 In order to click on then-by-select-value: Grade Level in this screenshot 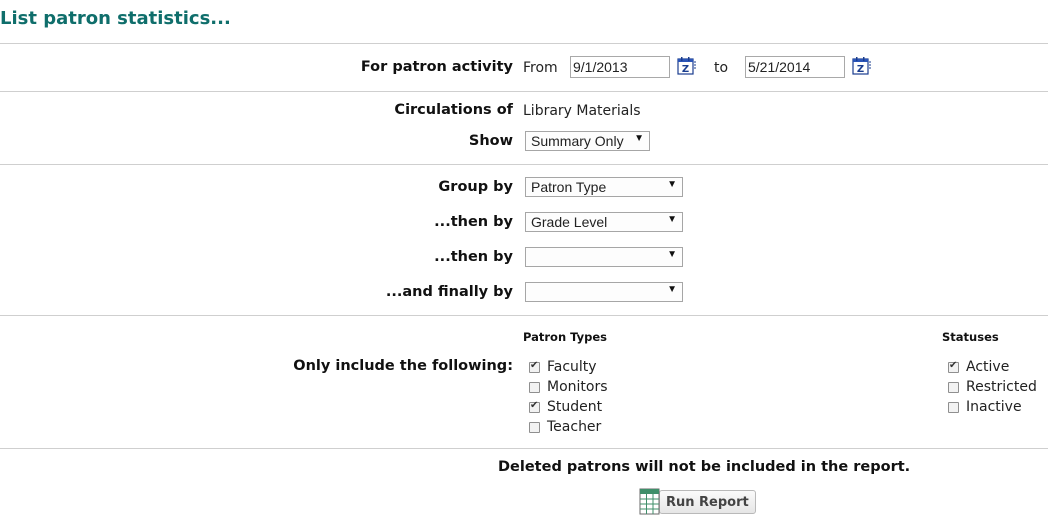, I will do `click(569, 222)`.